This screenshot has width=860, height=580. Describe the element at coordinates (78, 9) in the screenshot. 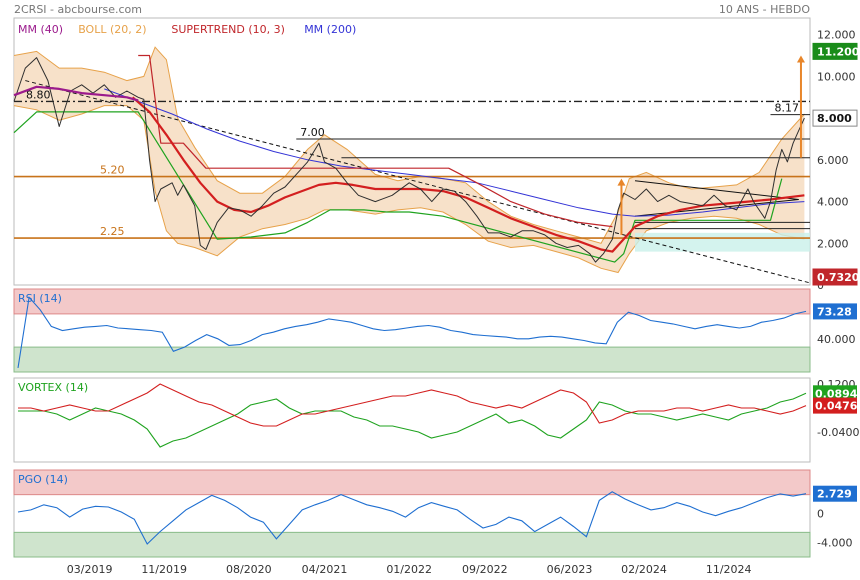

I see `header-symbol: 2CRSI - abcbourse.com` at that location.